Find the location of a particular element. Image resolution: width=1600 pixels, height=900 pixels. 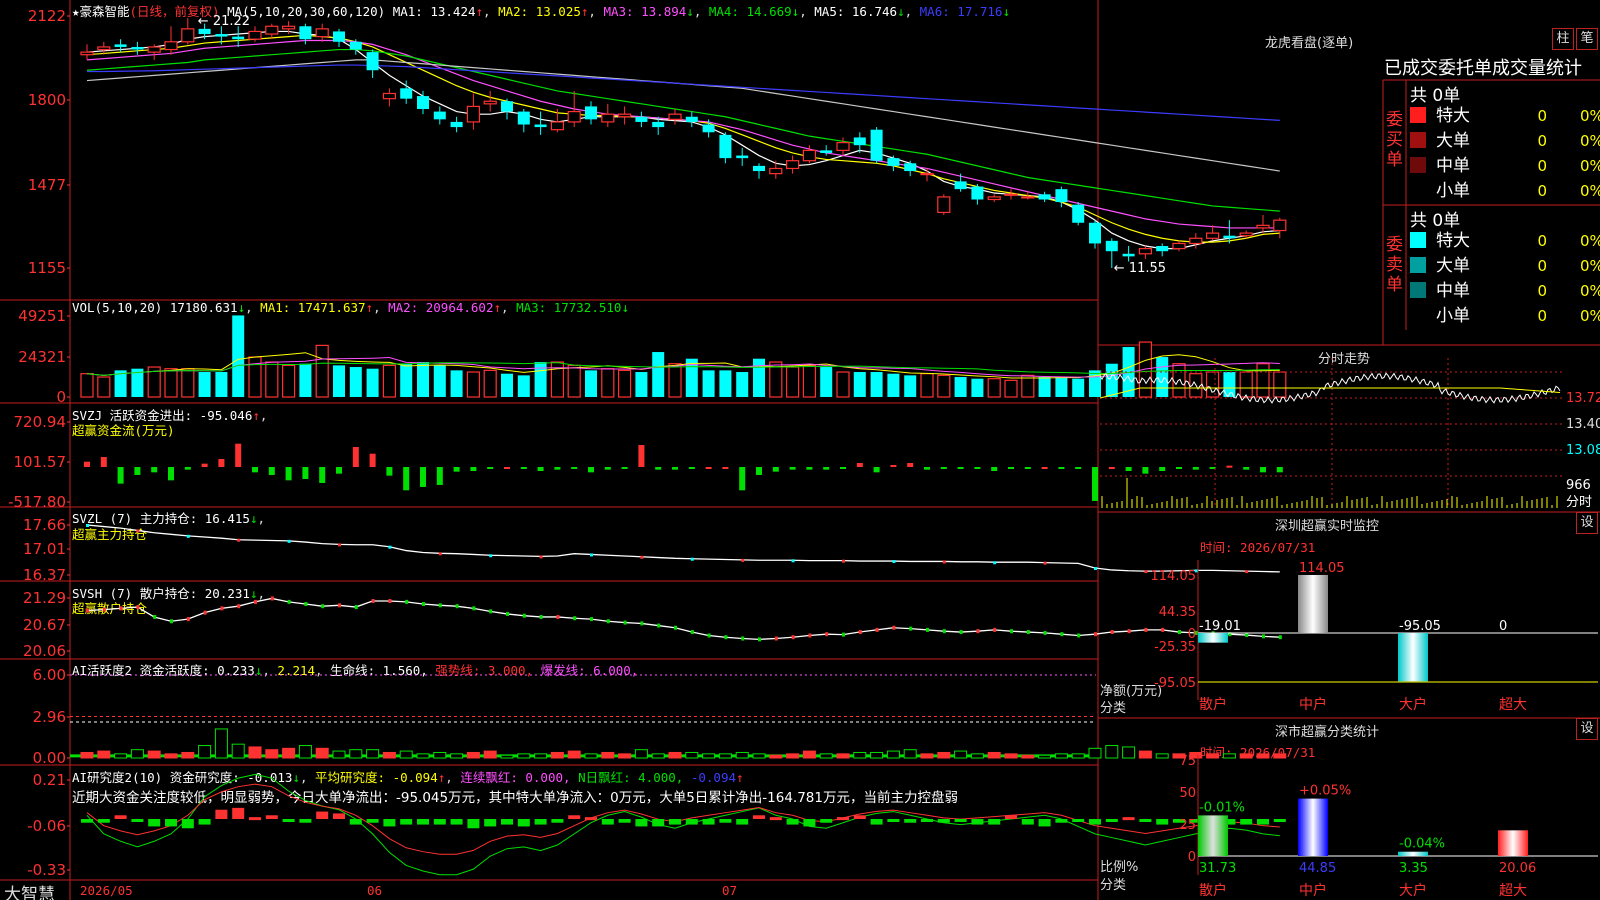

class-bar is located at coordinates (1313, 827).